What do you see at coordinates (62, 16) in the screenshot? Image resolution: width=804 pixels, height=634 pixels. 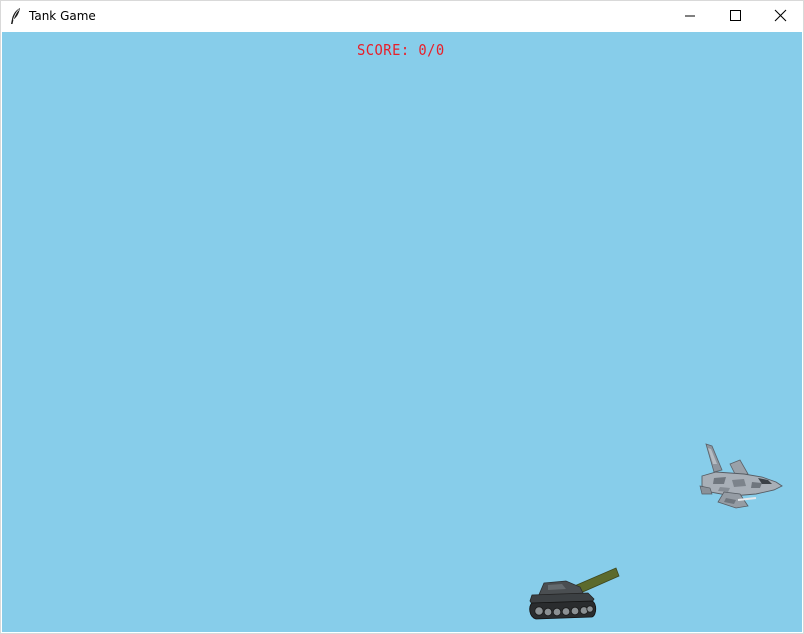 I see `window-title: Tank Game` at bounding box center [62, 16].